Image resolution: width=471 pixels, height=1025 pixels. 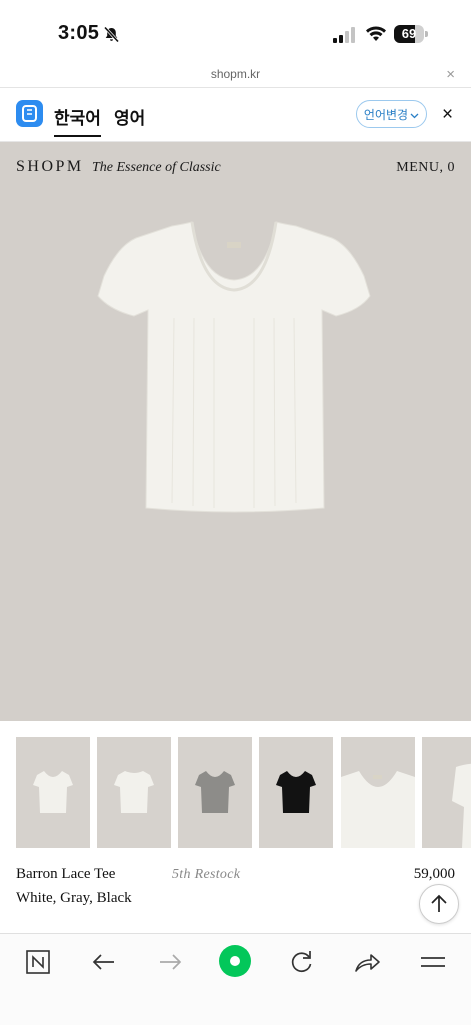 What do you see at coordinates (378, 809) in the screenshot?
I see `tee-closeup-icon` at bounding box center [378, 809].